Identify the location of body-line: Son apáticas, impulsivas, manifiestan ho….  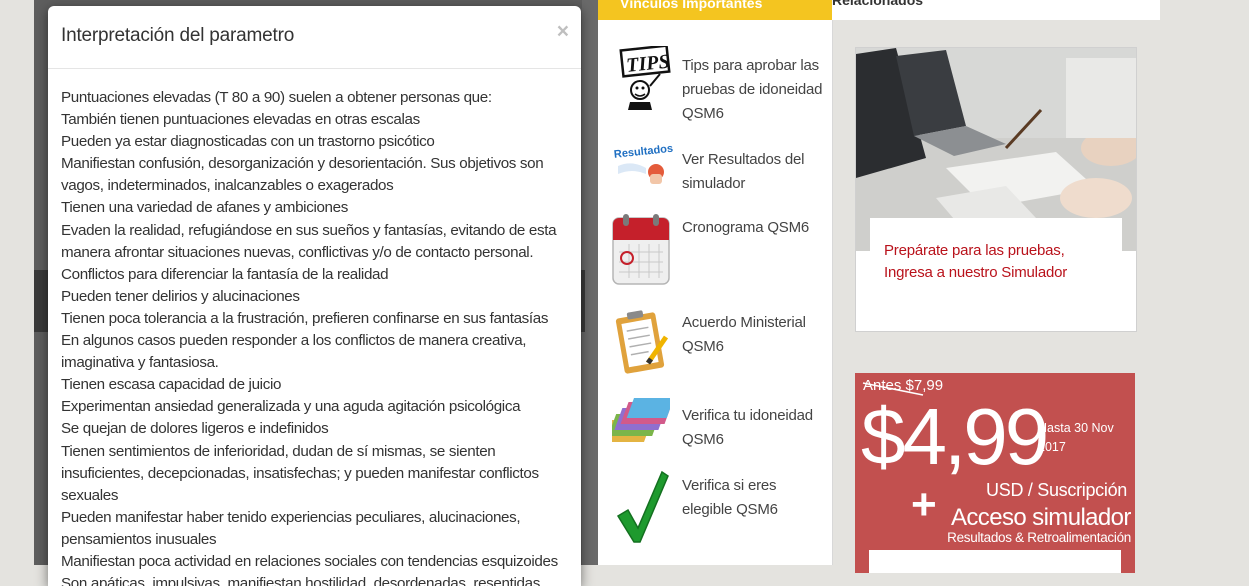
(300, 580).